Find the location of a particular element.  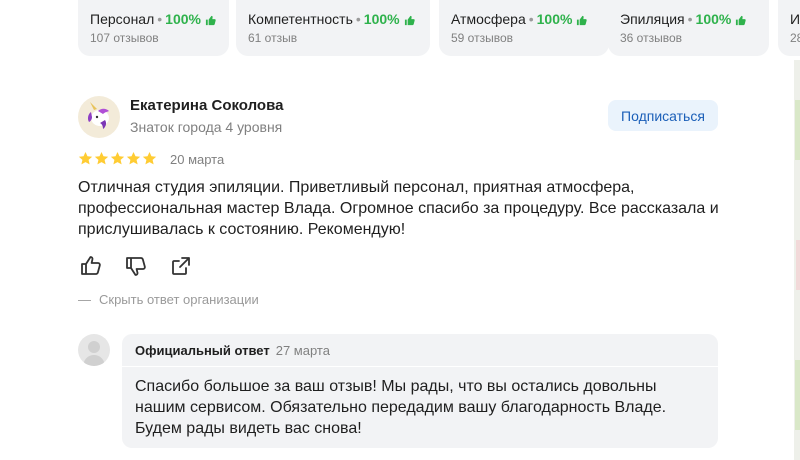

user-placeholder-icon is located at coordinates (94, 353).